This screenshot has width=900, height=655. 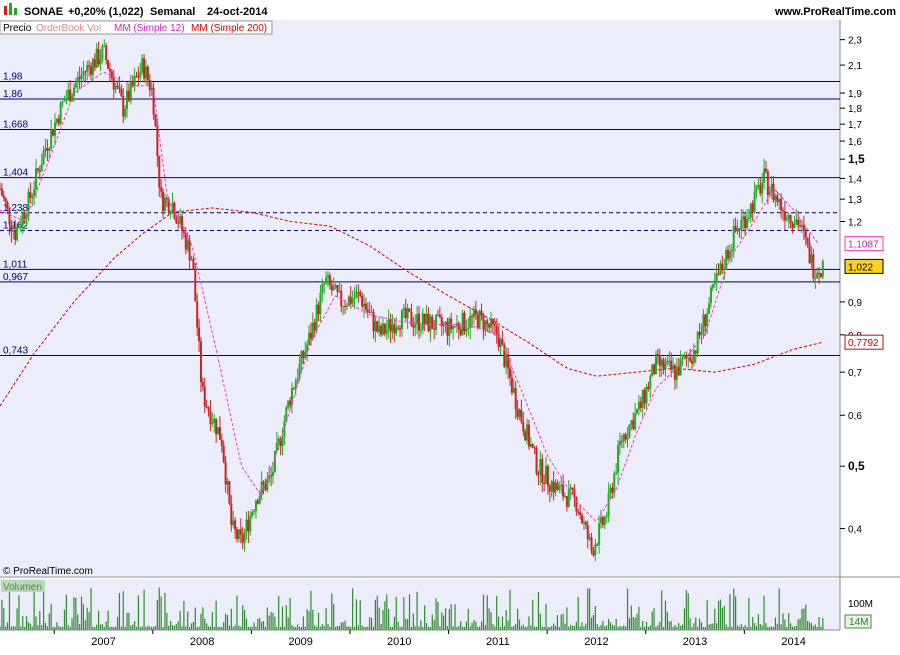 What do you see at coordinates (48, 571) in the screenshot?
I see `watermark: © ProRealTime.com` at bounding box center [48, 571].